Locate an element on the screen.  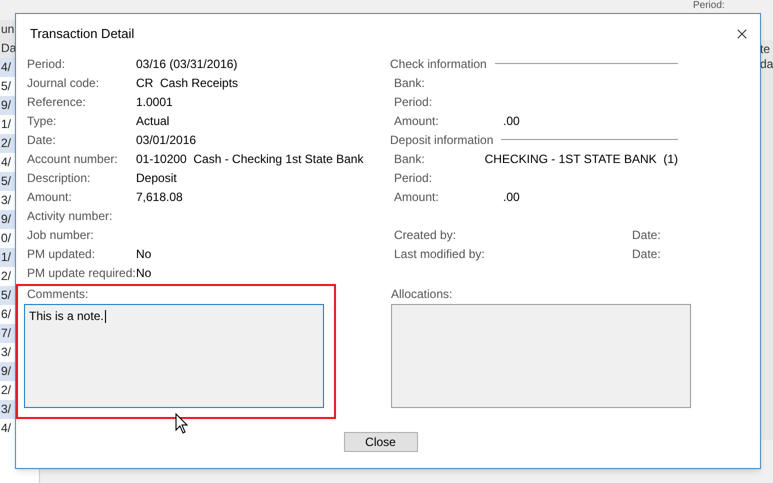
close-button: Close is located at coordinates (381, 442).